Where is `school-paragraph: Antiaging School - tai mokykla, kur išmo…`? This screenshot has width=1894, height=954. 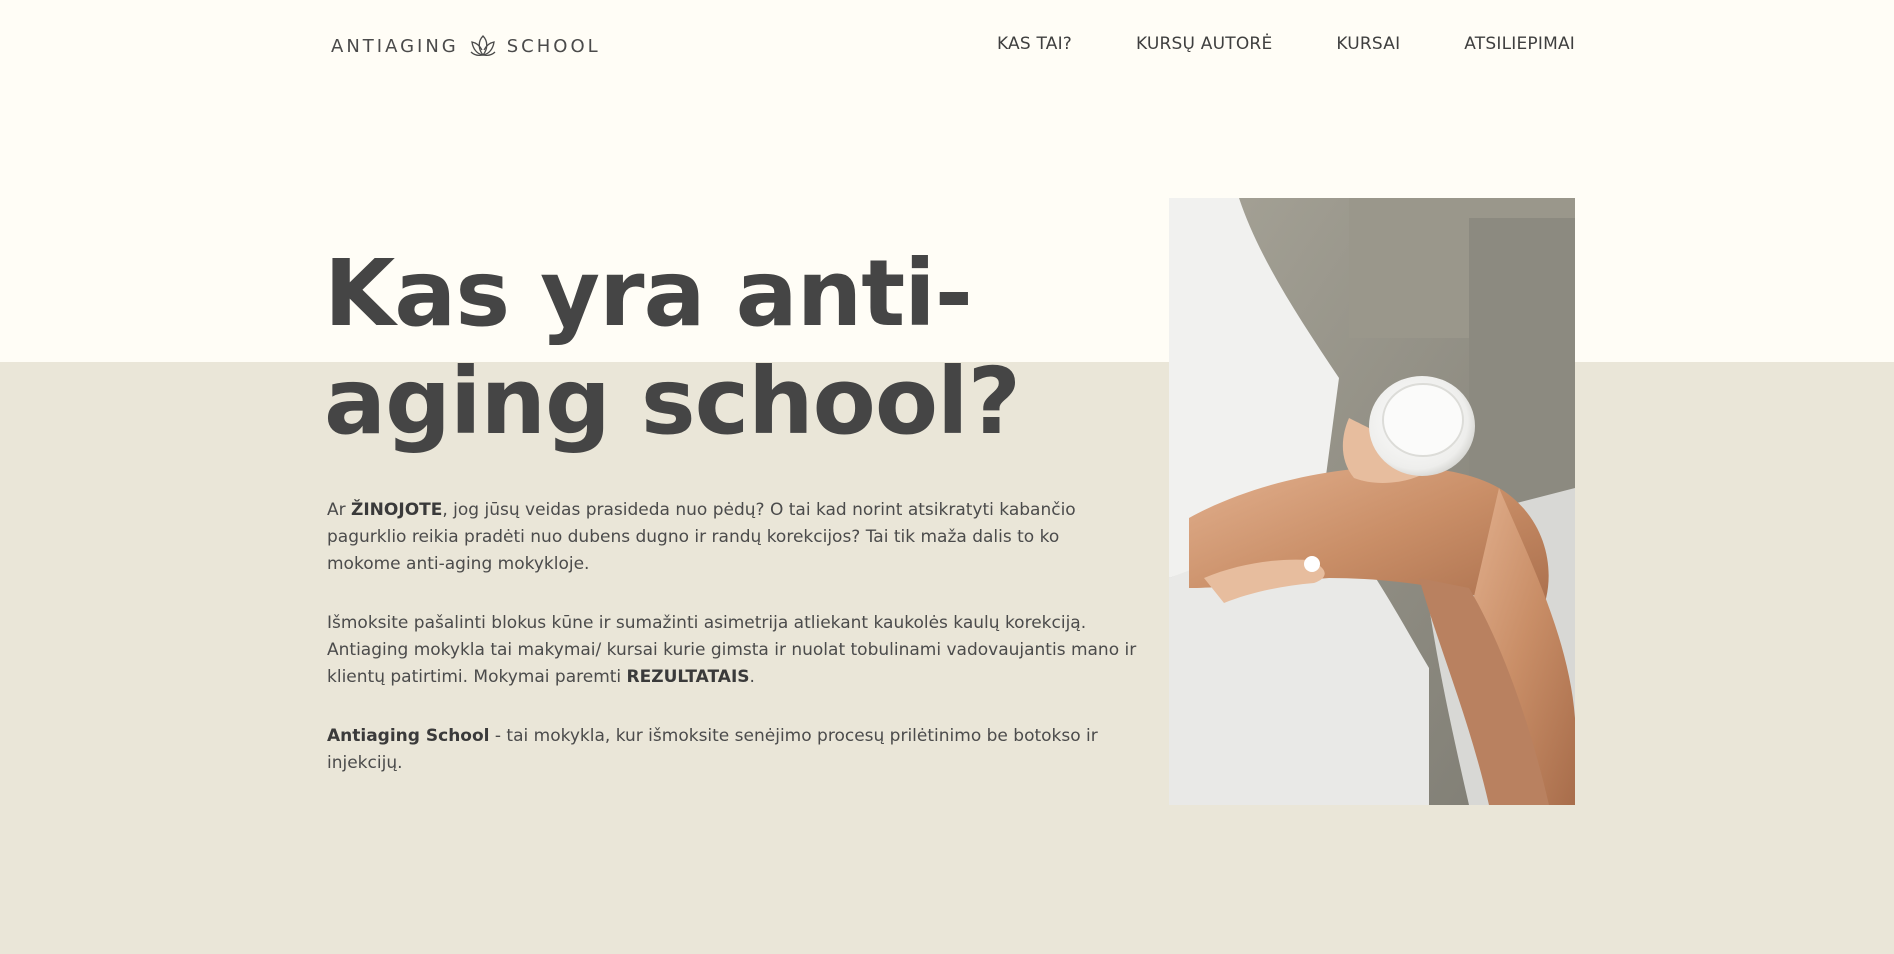 school-paragraph: Antiaging School - tai mokykla, kur išmo… is located at coordinates (732, 750).